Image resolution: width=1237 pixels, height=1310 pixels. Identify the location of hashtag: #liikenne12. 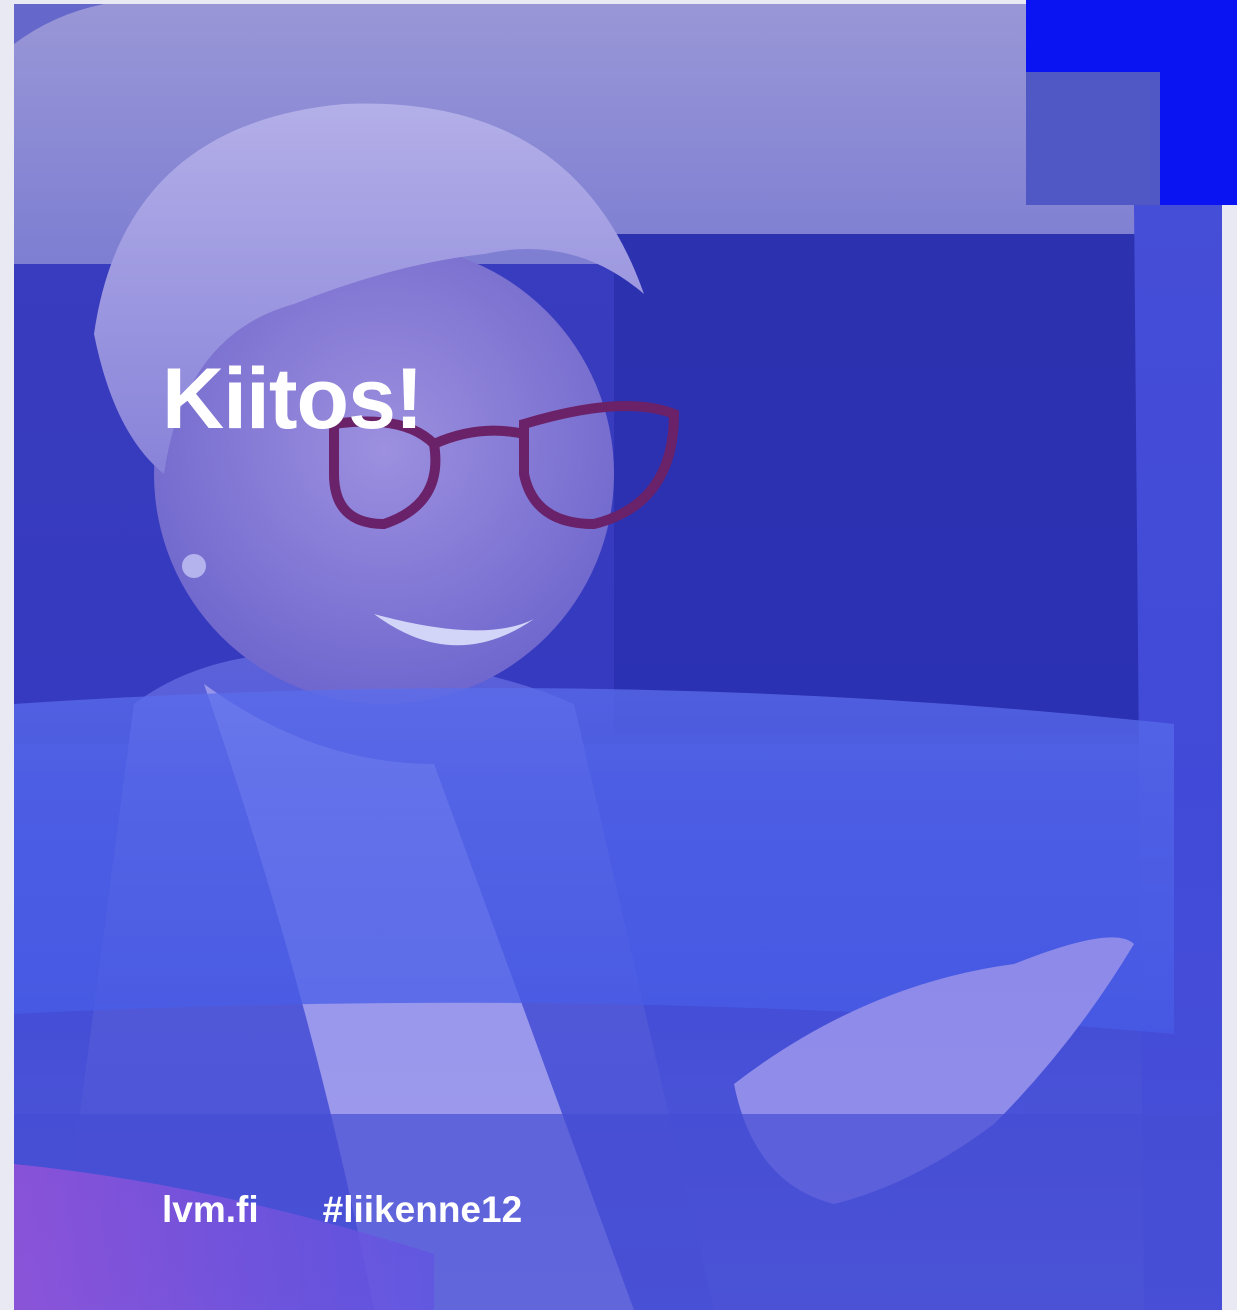
(422, 1209).